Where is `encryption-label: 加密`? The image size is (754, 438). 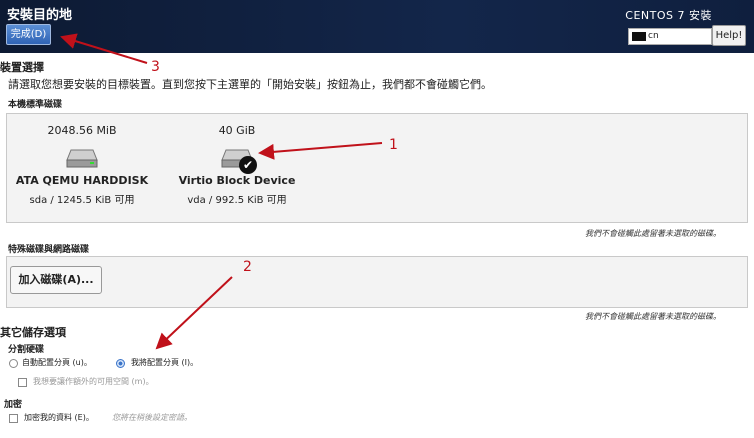
encryption-label: 加密 is located at coordinates (13, 405).